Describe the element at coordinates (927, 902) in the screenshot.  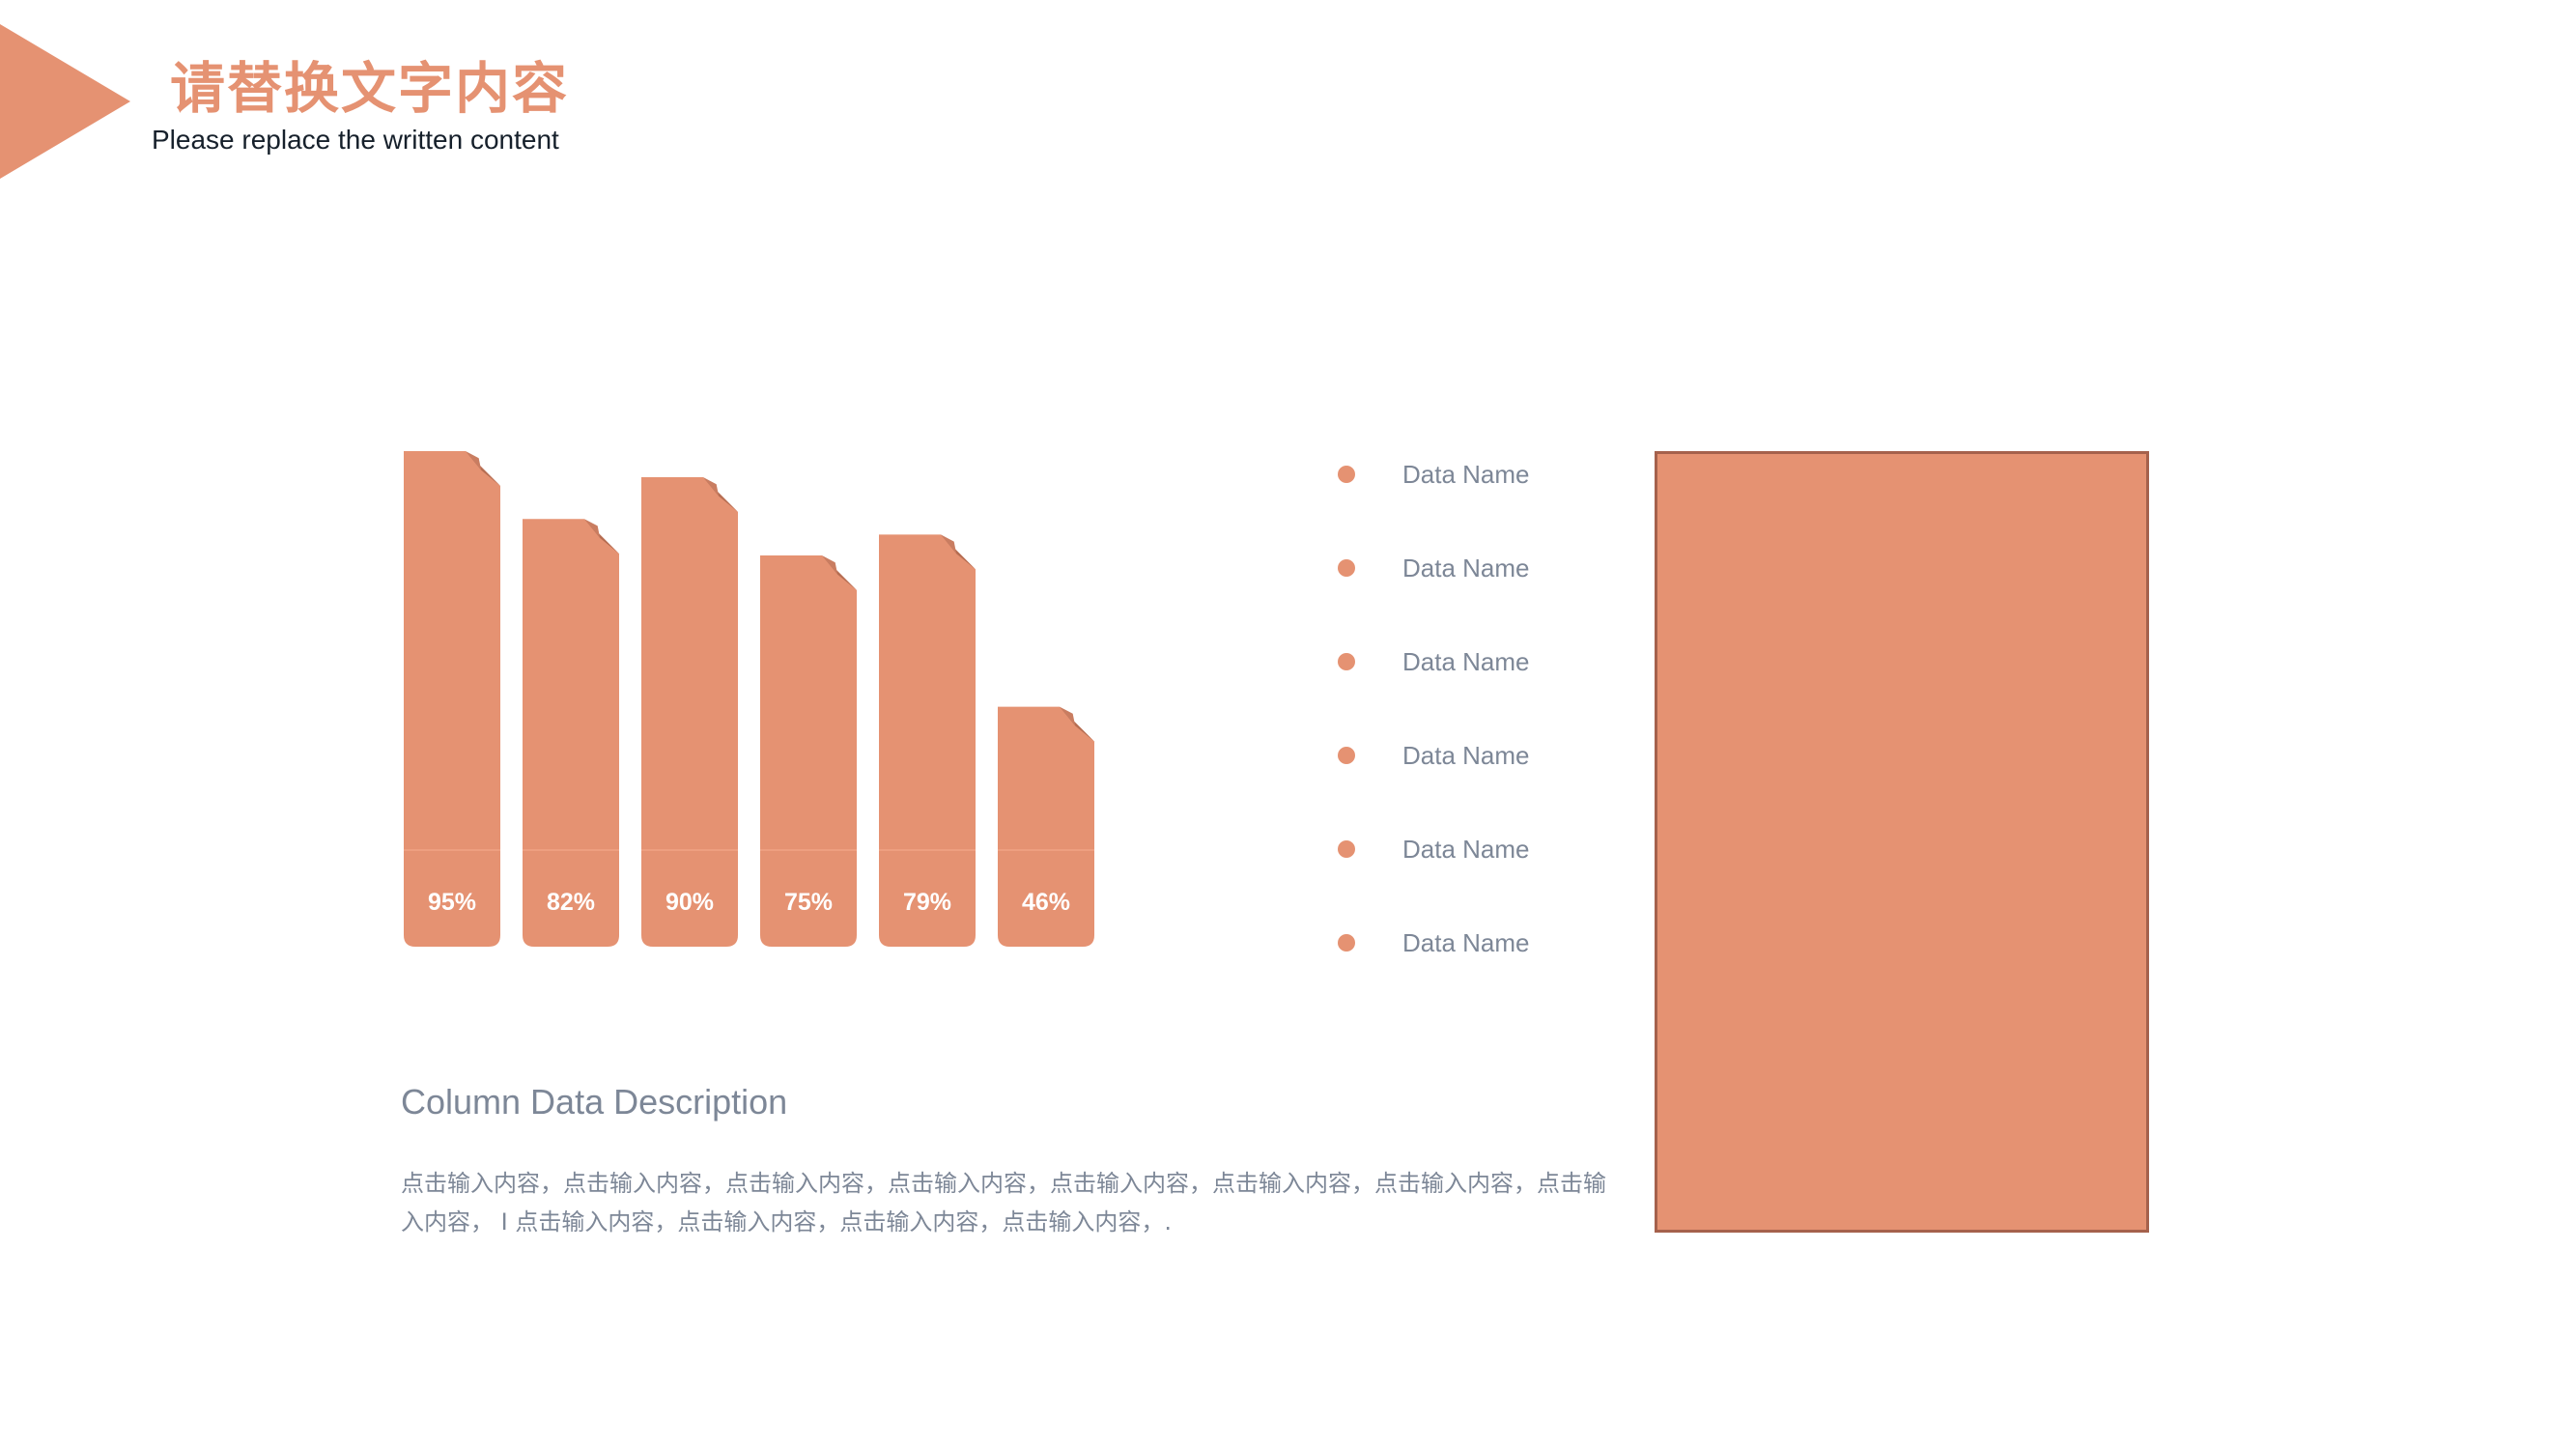
I see `bar-value-label: 79%` at that location.